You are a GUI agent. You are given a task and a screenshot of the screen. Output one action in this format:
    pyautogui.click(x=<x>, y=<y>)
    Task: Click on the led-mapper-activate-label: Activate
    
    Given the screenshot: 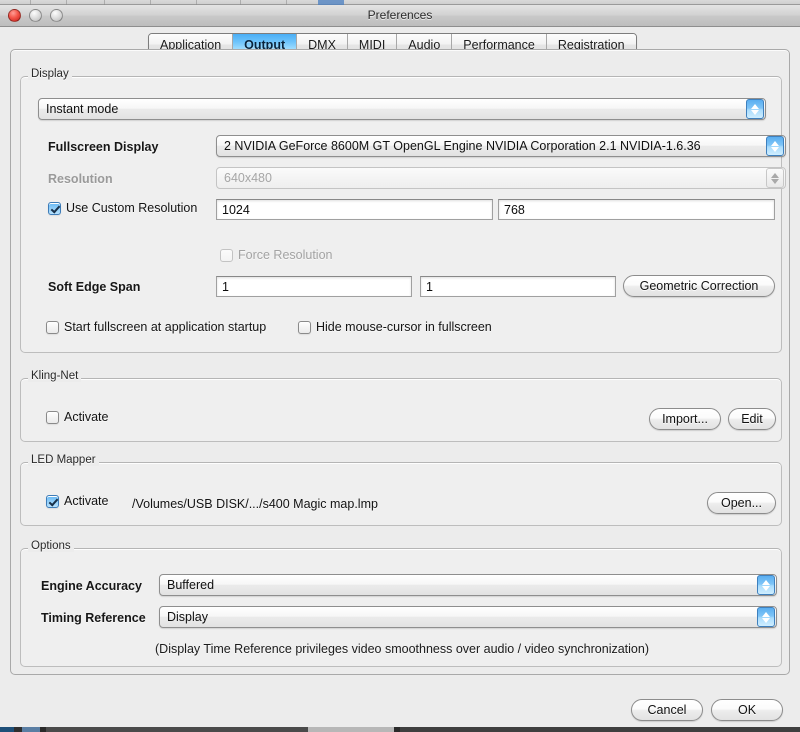 What is the action you would take?
    pyautogui.click(x=86, y=501)
    